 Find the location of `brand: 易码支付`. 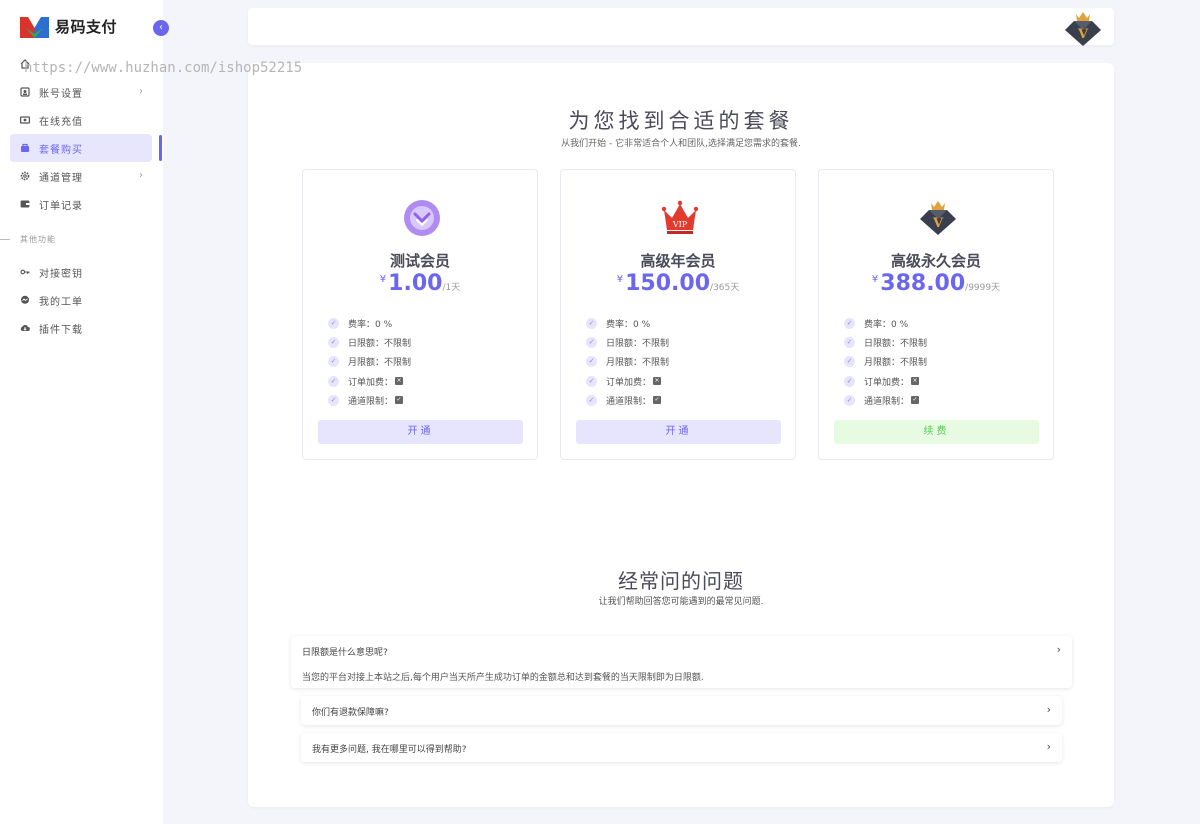

brand: 易码支付 is located at coordinates (68, 26).